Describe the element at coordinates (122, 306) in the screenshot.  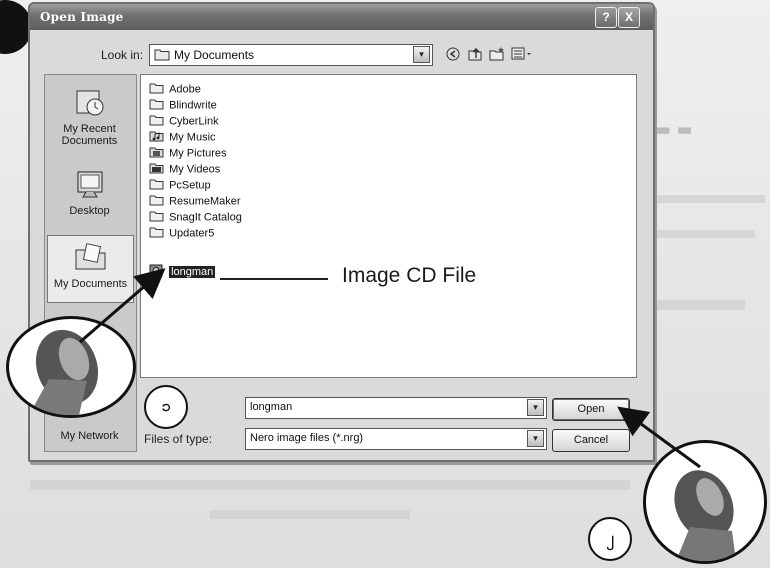
I see `arrow-to-file` at that location.